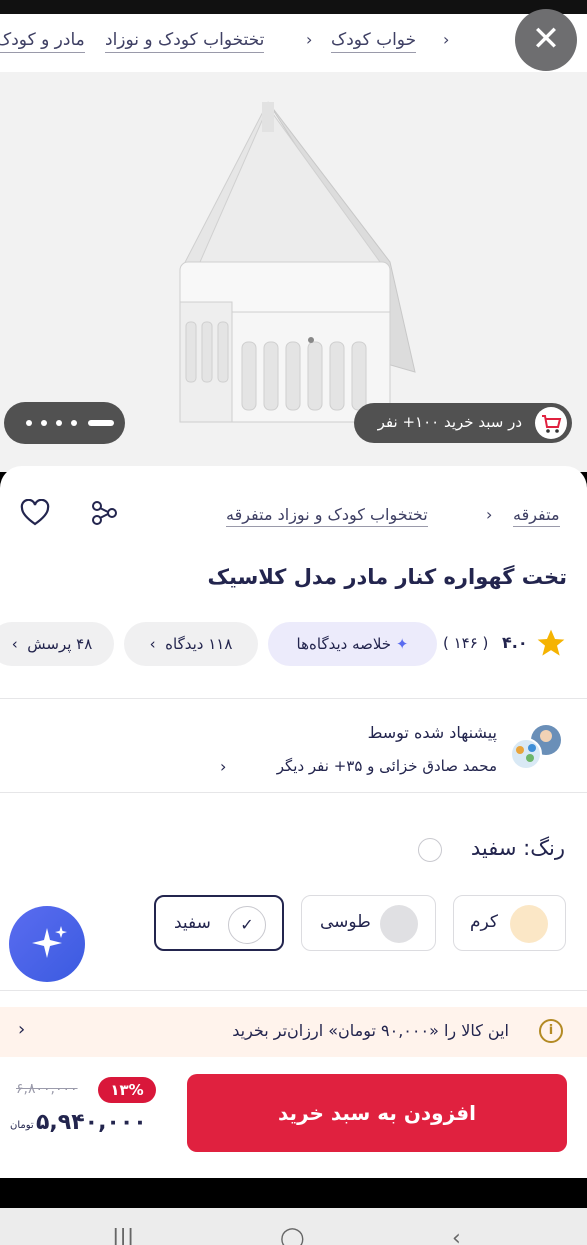 This screenshot has width=587, height=1245. What do you see at coordinates (293, 1193) in the screenshot?
I see `bottom-spacer` at bounding box center [293, 1193].